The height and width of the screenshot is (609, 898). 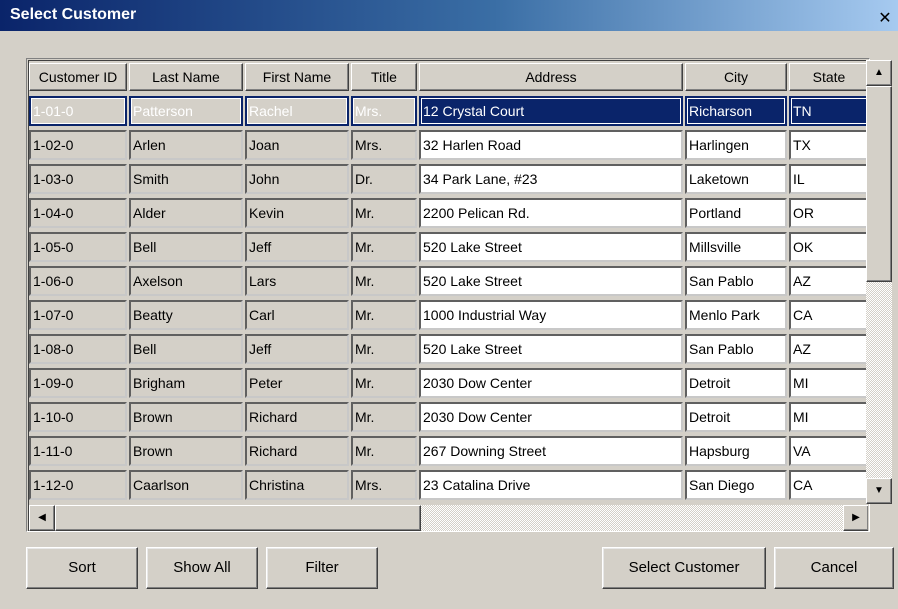 I want to click on cell-state: TN, so click(x=828, y=111).